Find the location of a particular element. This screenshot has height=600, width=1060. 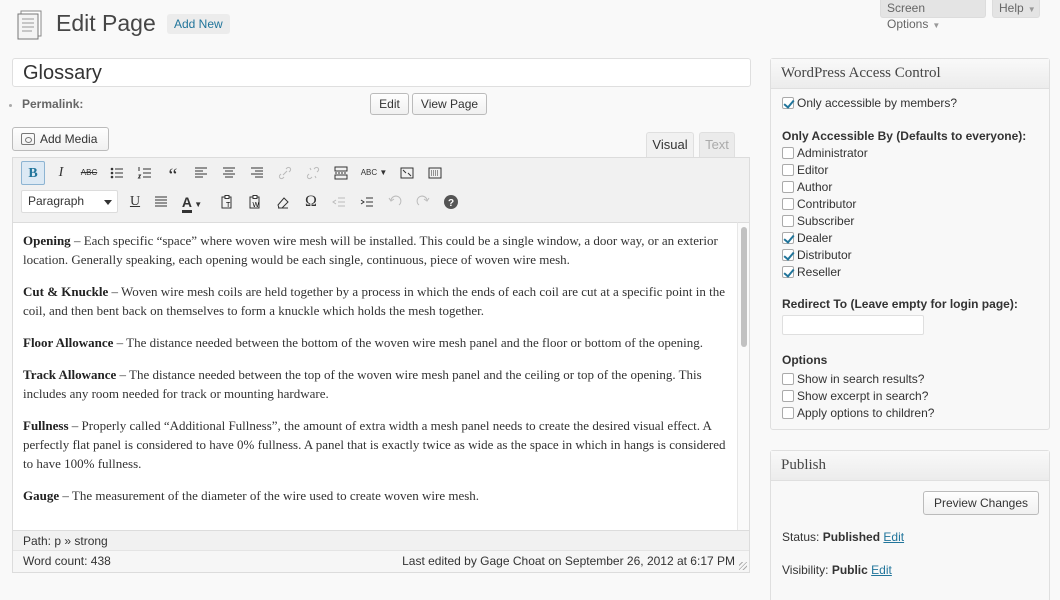

visibility-value: Public is located at coordinates (849, 570).